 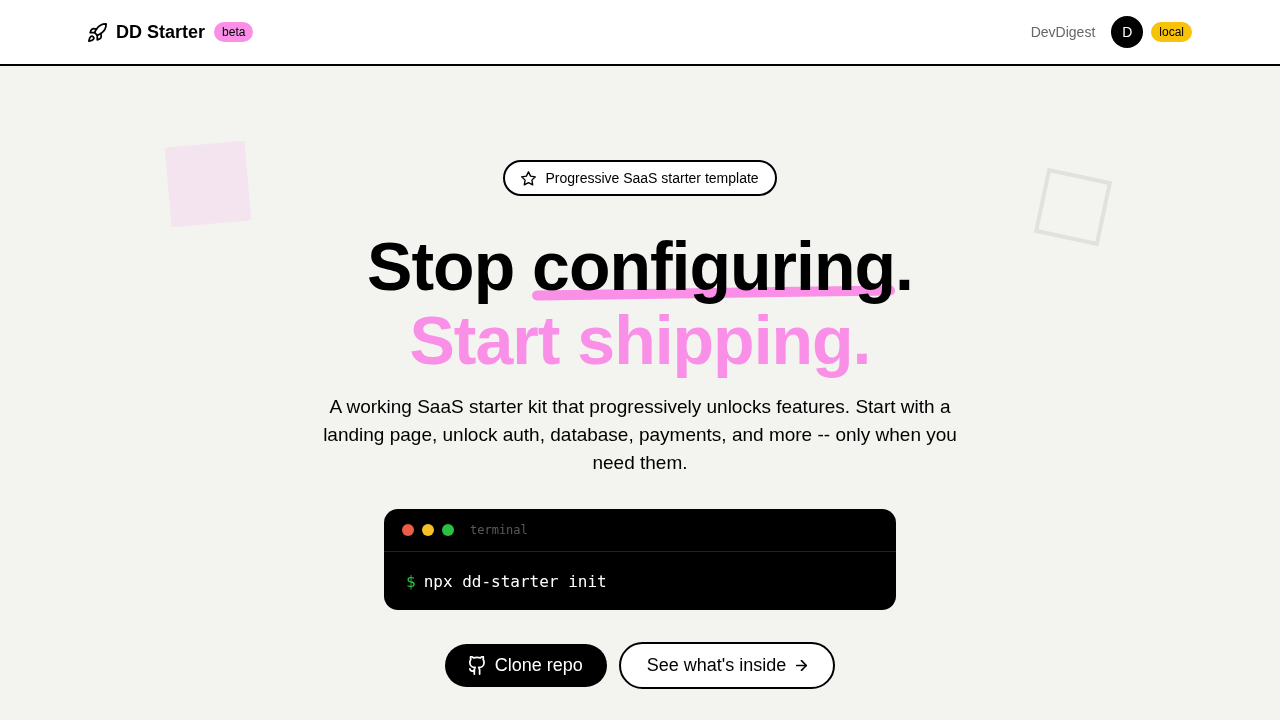 I want to click on github-icon, so click(x=476, y=665).